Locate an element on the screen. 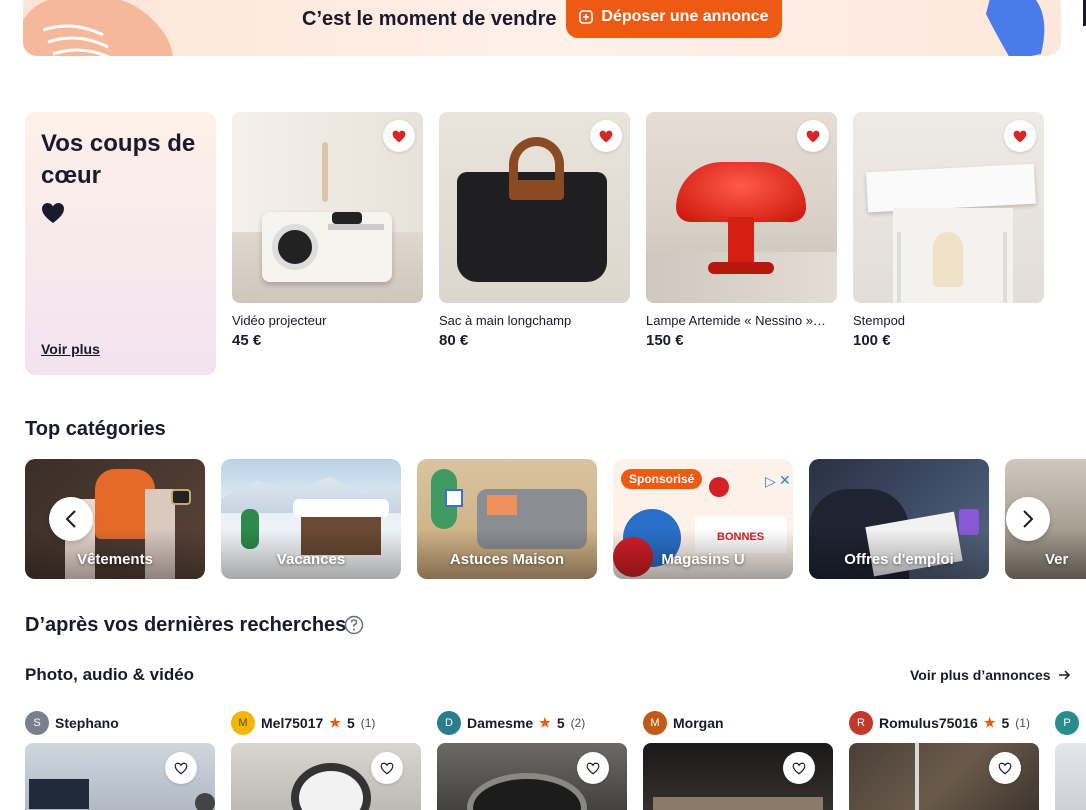  category-label: Vacances is located at coordinates (311, 559).